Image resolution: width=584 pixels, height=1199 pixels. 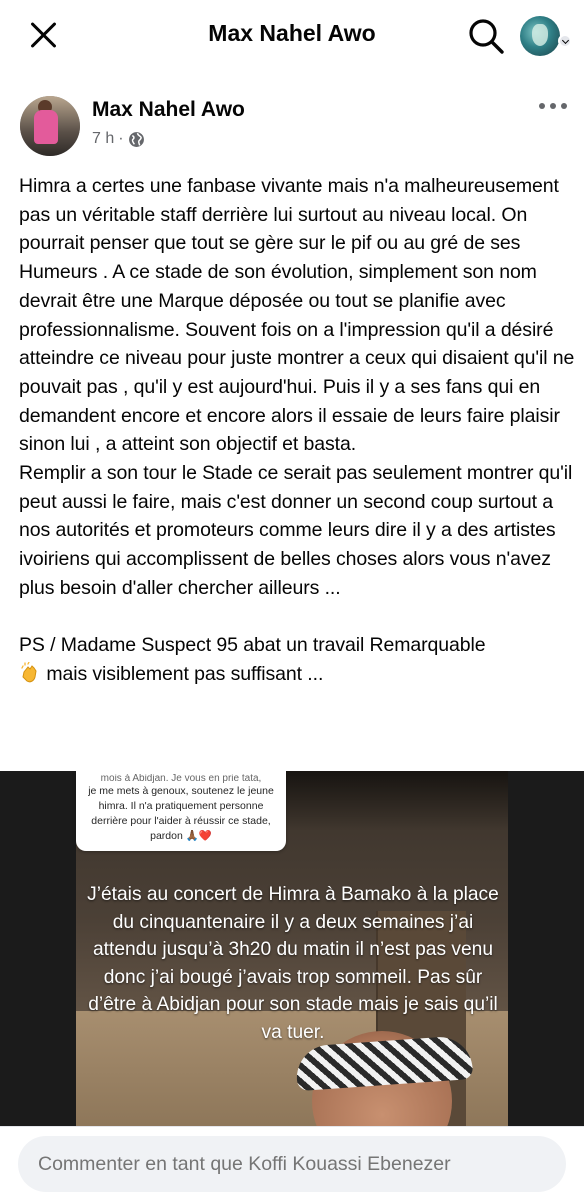 What do you see at coordinates (486, 36) in the screenshot?
I see `search-icon` at bounding box center [486, 36].